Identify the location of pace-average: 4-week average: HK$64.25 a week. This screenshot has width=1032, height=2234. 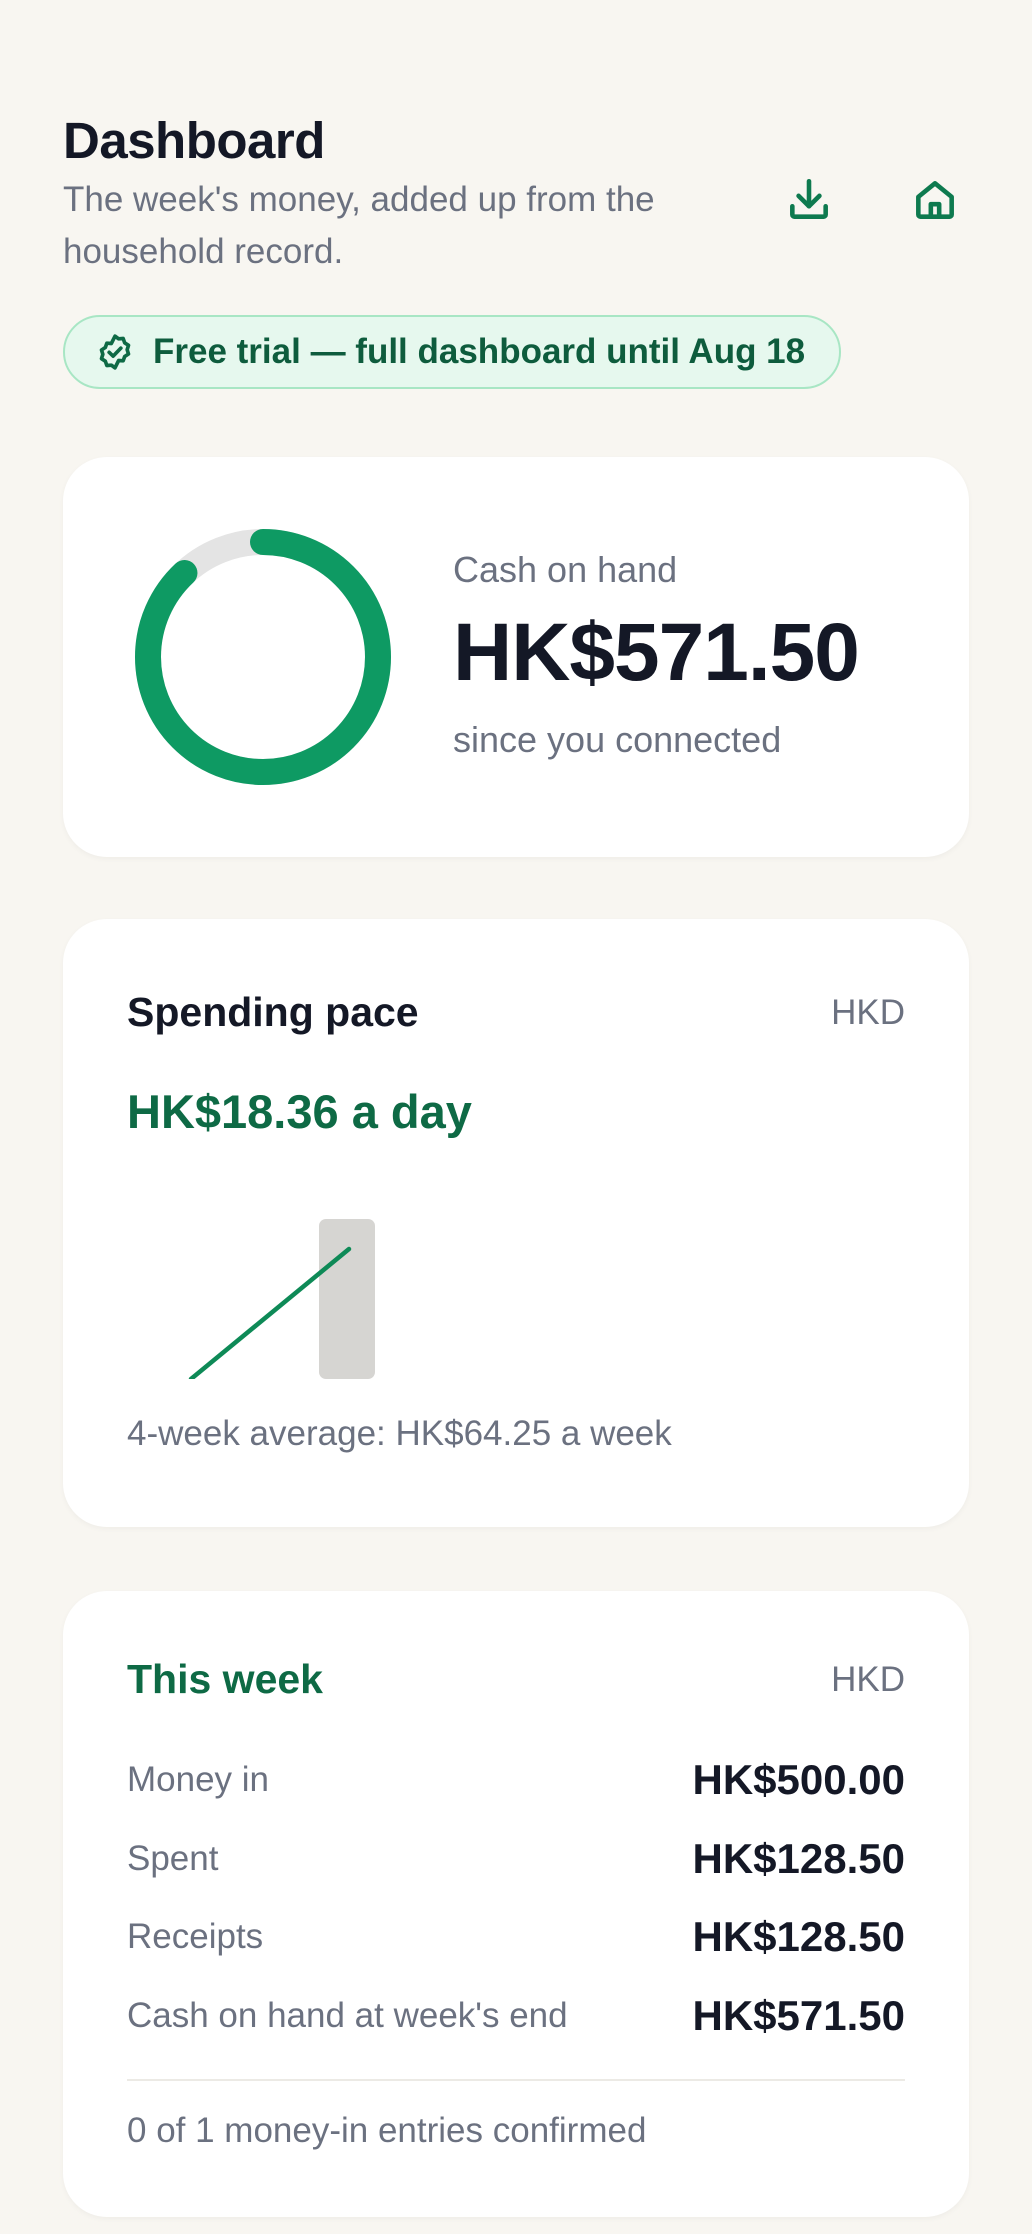
(399, 1433).